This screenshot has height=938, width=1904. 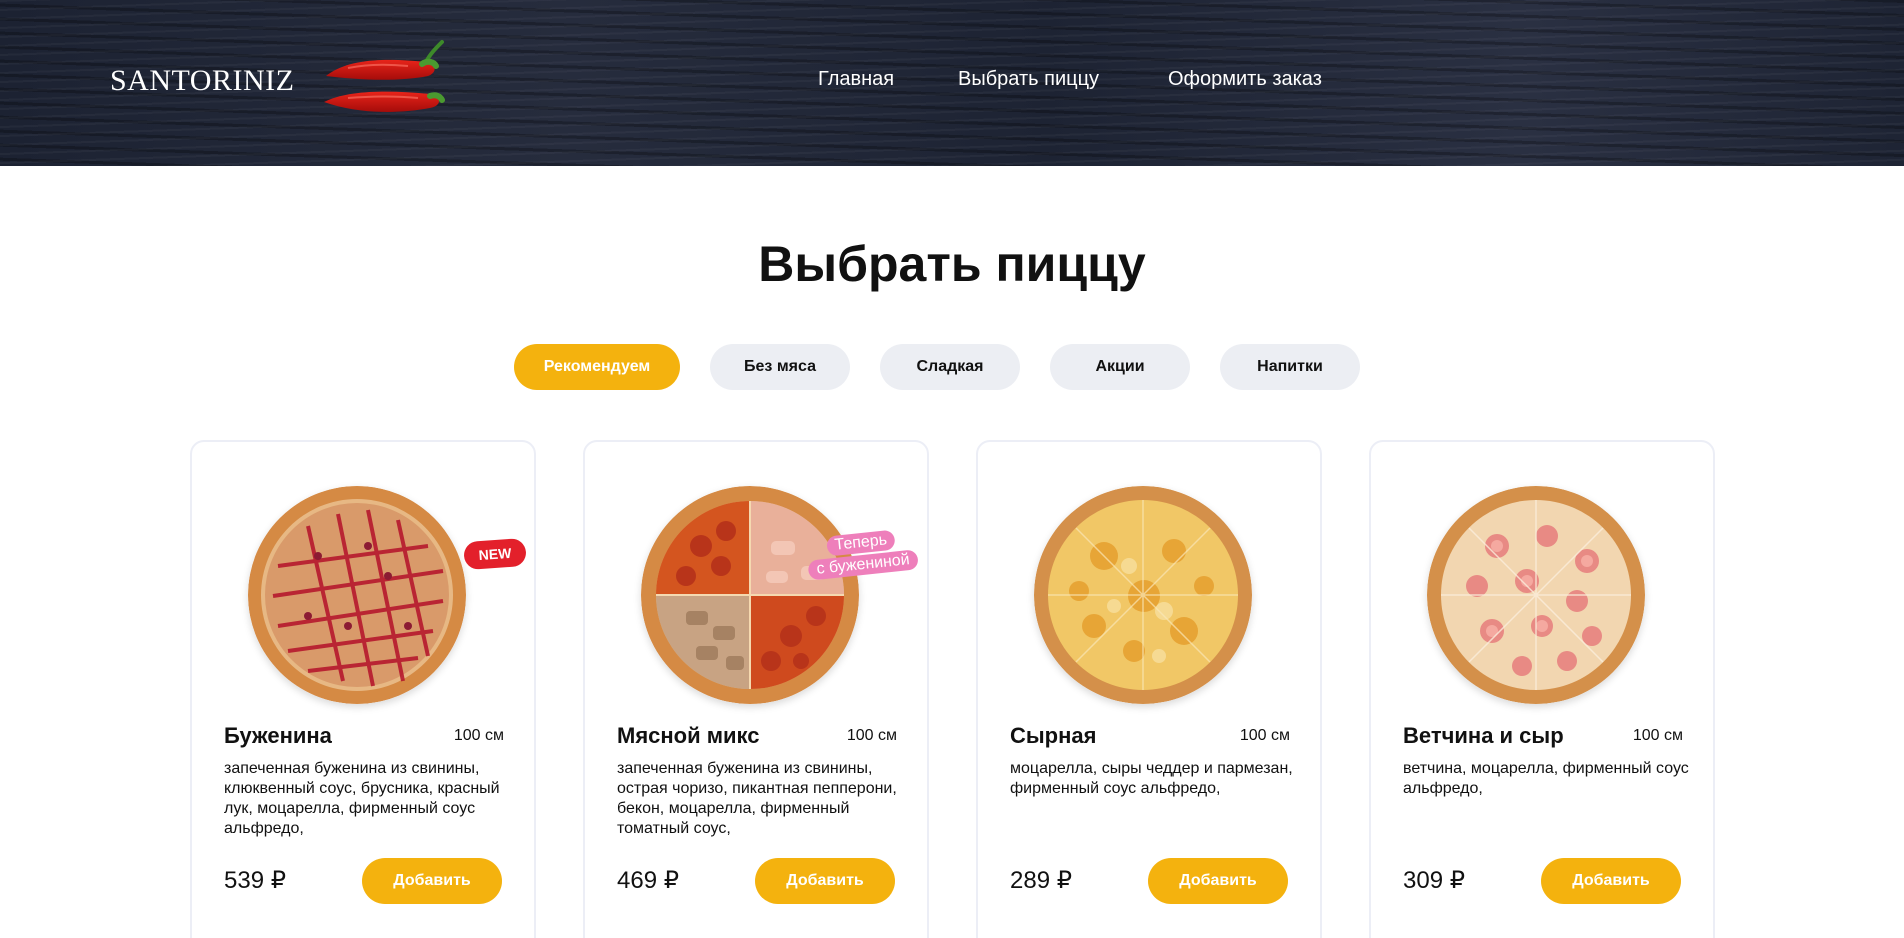 I want to click on filter-drinks: Напитки, so click(x=1290, y=367).